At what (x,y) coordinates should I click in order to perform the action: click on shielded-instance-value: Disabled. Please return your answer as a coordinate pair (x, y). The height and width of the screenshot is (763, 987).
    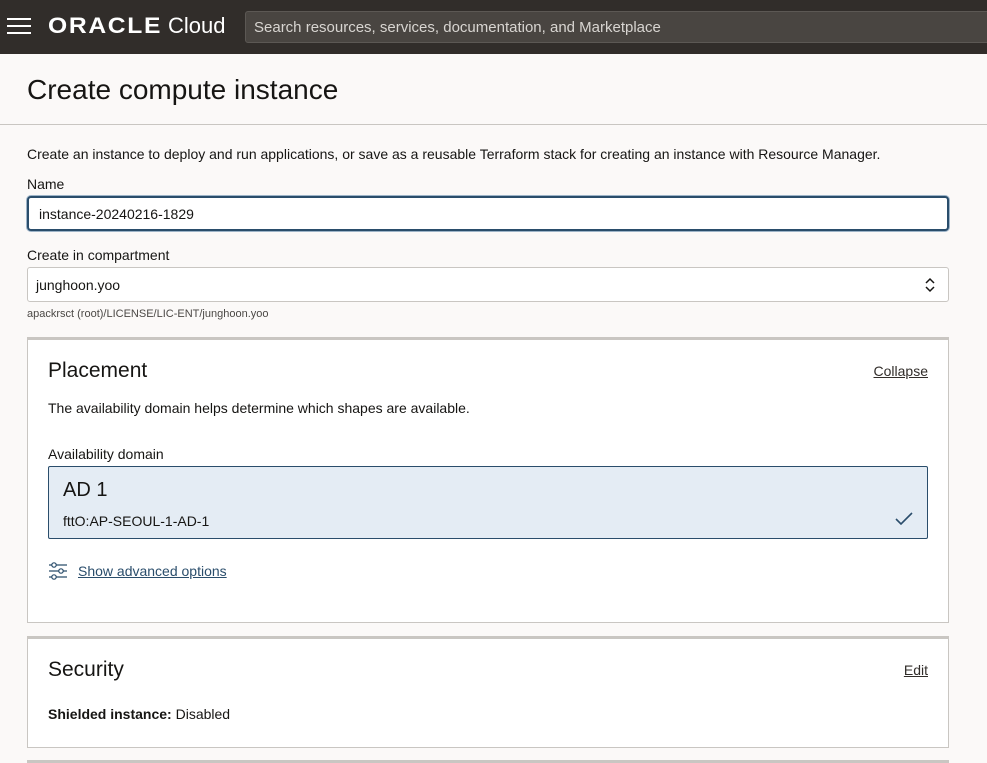
    Looking at the image, I should click on (203, 714).